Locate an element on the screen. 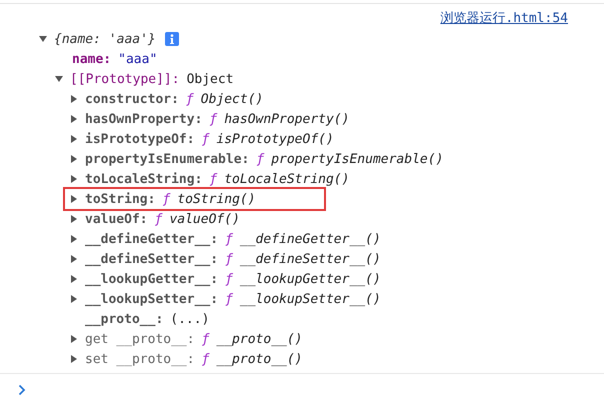  property-key: __lookupSetter__: is located at coordinates (151, 299).